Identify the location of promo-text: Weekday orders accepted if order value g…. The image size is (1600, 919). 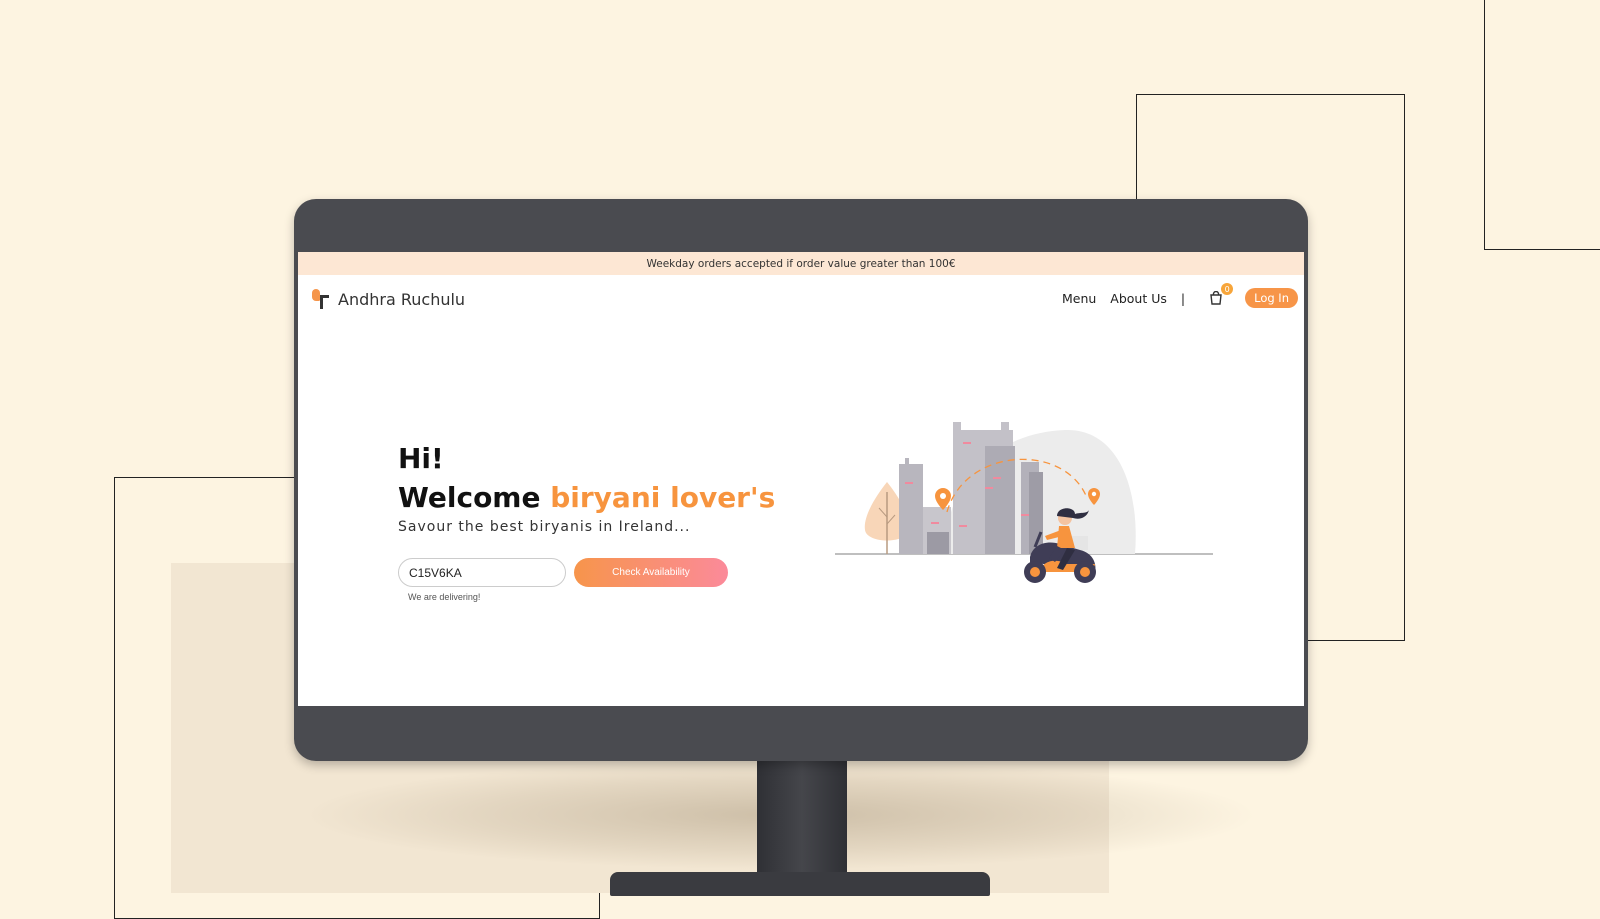
(801, 263).